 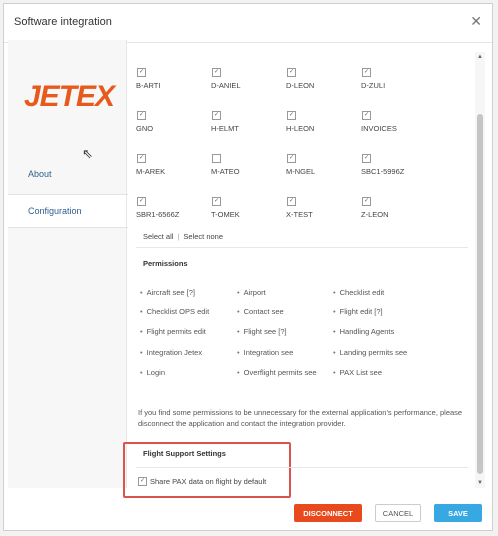 I want to click on permission-item: • Overflight permits see, so click(x=277, y=372).